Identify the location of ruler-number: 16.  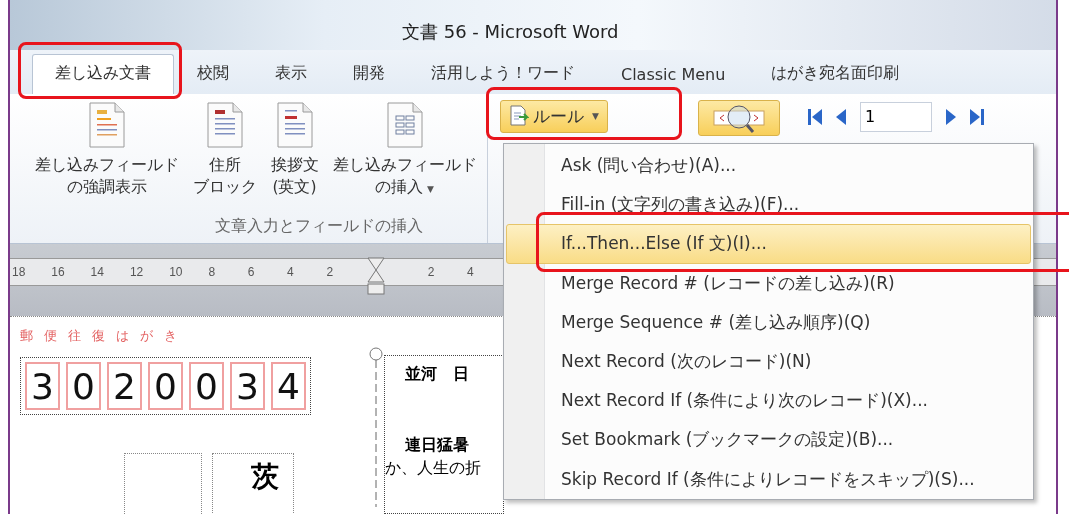
(58, 271).